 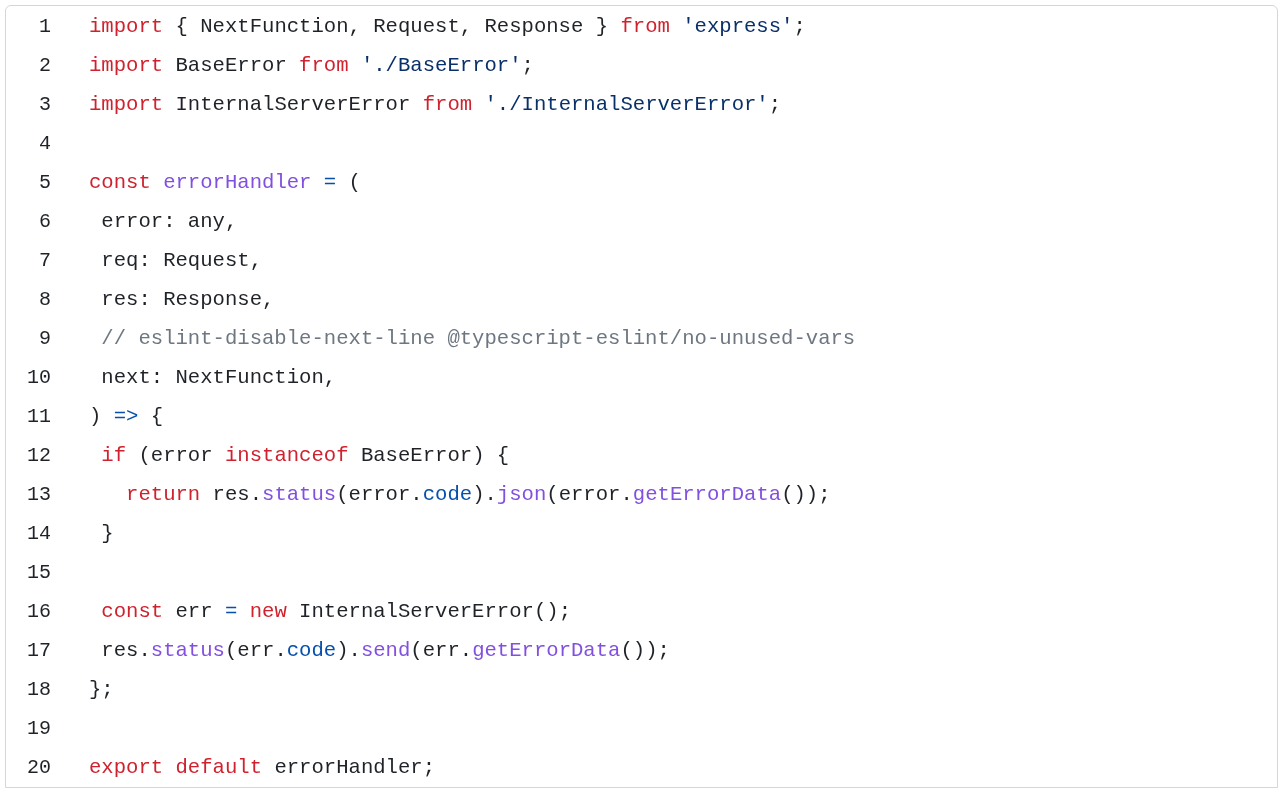 I want to click on code-line: };, so click(x=101, y=689).